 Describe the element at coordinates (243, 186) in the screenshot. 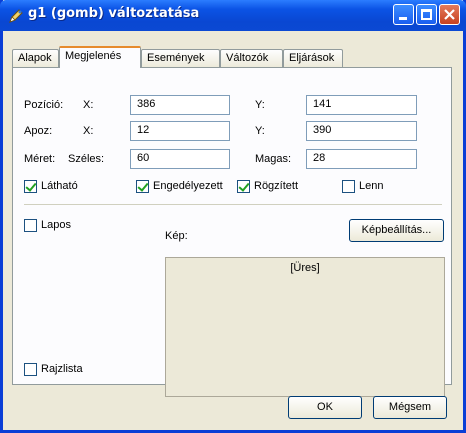

I see `rogzitett-checkbox` at that location.